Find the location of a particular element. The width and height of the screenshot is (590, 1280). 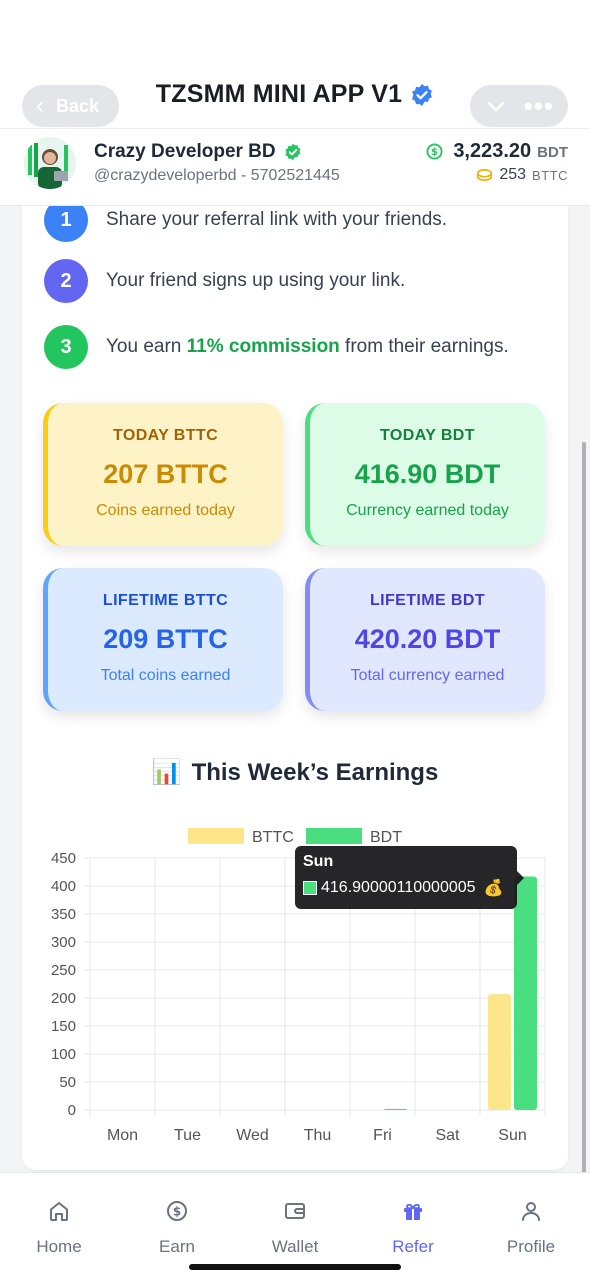

stat-caption: Currency earned today is located at coordinates (427, 510).